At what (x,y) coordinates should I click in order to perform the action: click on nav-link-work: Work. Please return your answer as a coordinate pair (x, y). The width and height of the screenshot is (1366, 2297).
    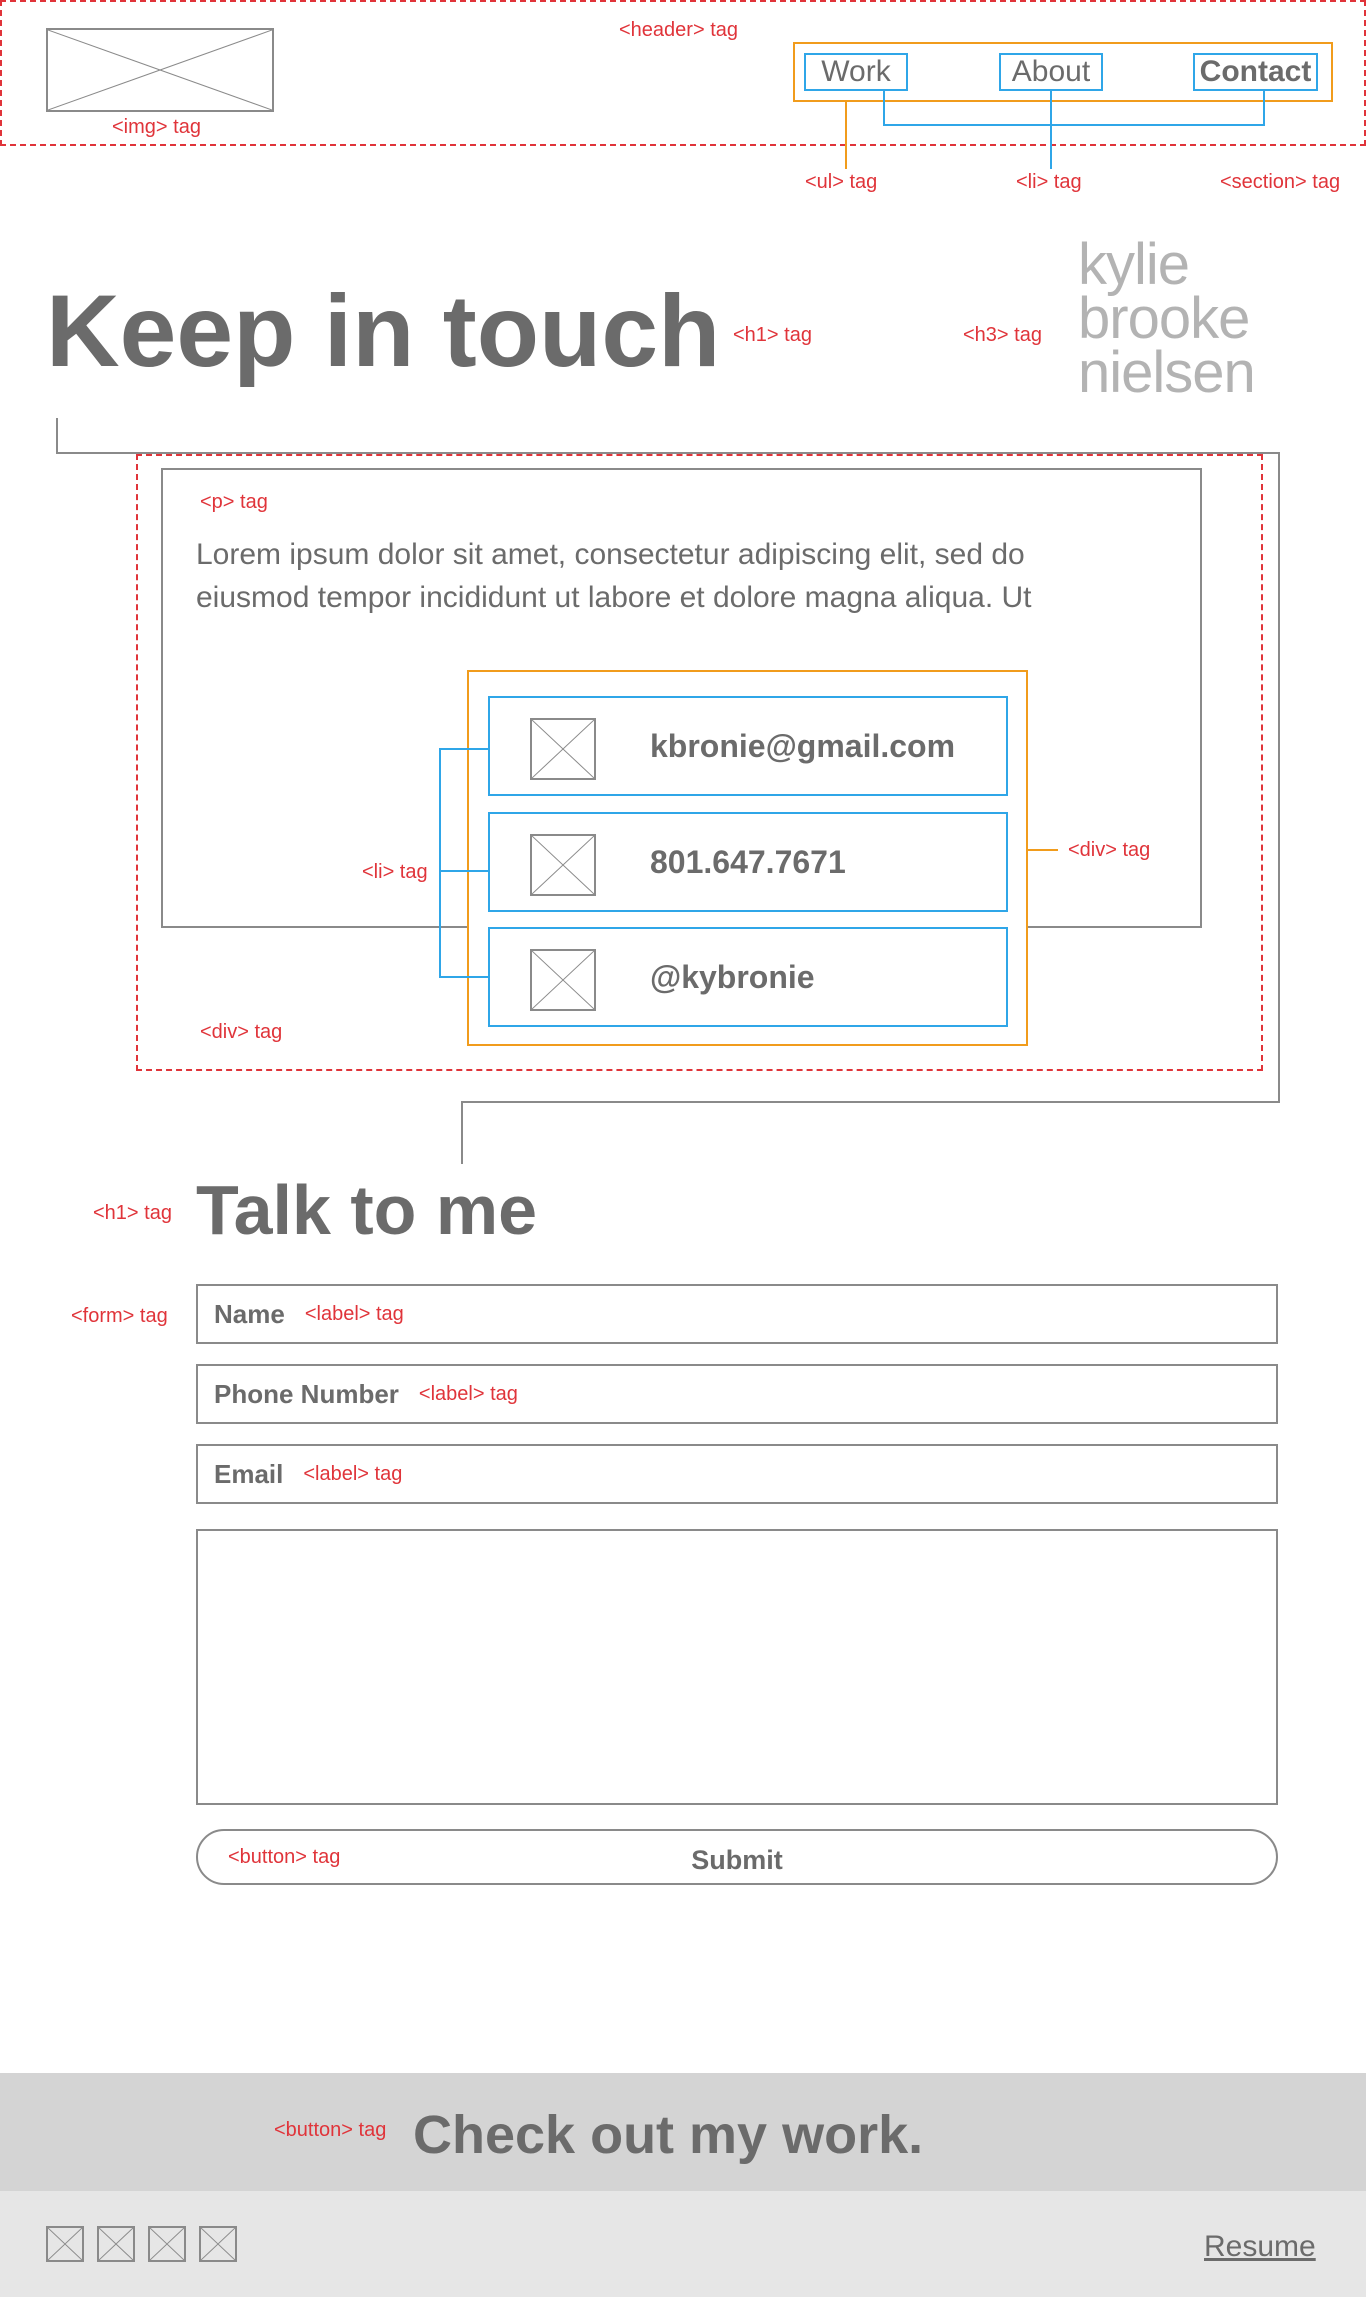
    Looking at the image, I should click on (856, 72).